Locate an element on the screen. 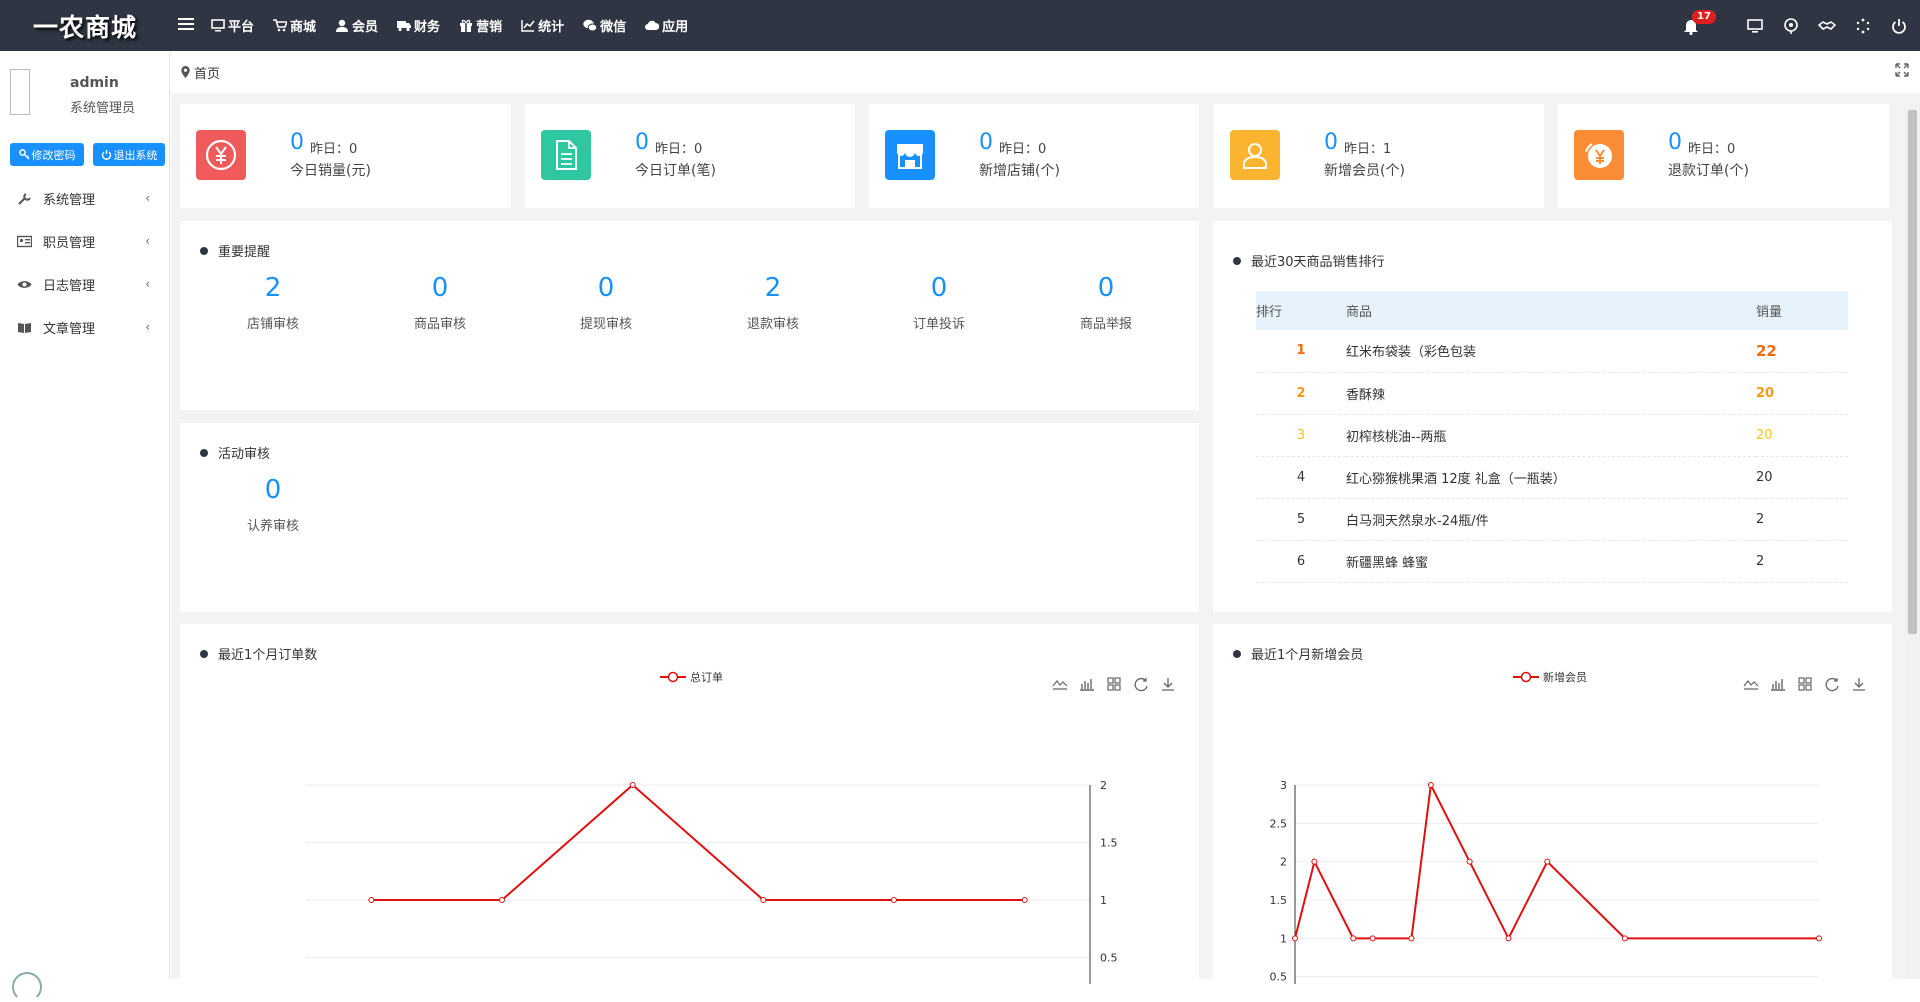 The height and width of the screenshot is (1002, 1920). palette-icon is located at coordinates (1791, 25).